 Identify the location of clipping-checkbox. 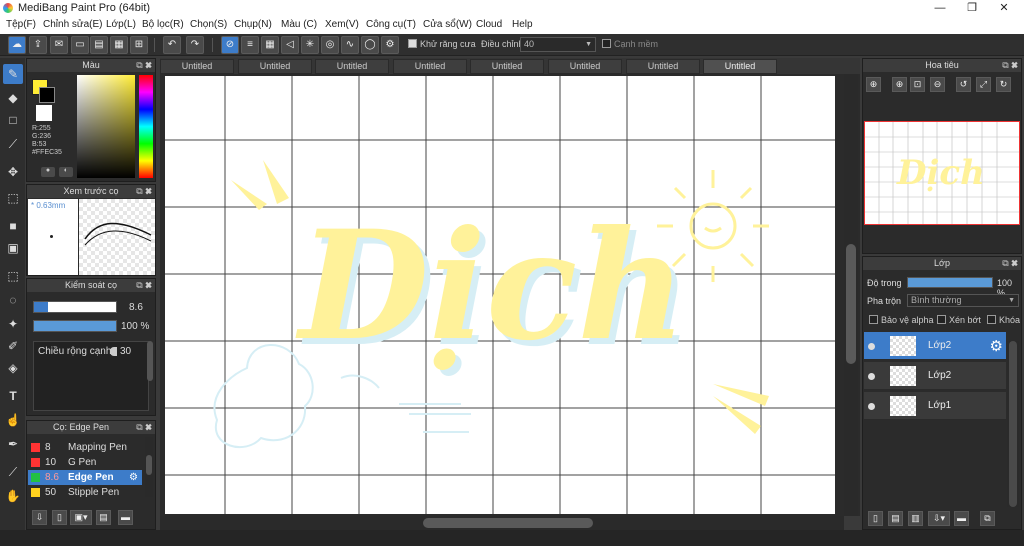
(941, 319).